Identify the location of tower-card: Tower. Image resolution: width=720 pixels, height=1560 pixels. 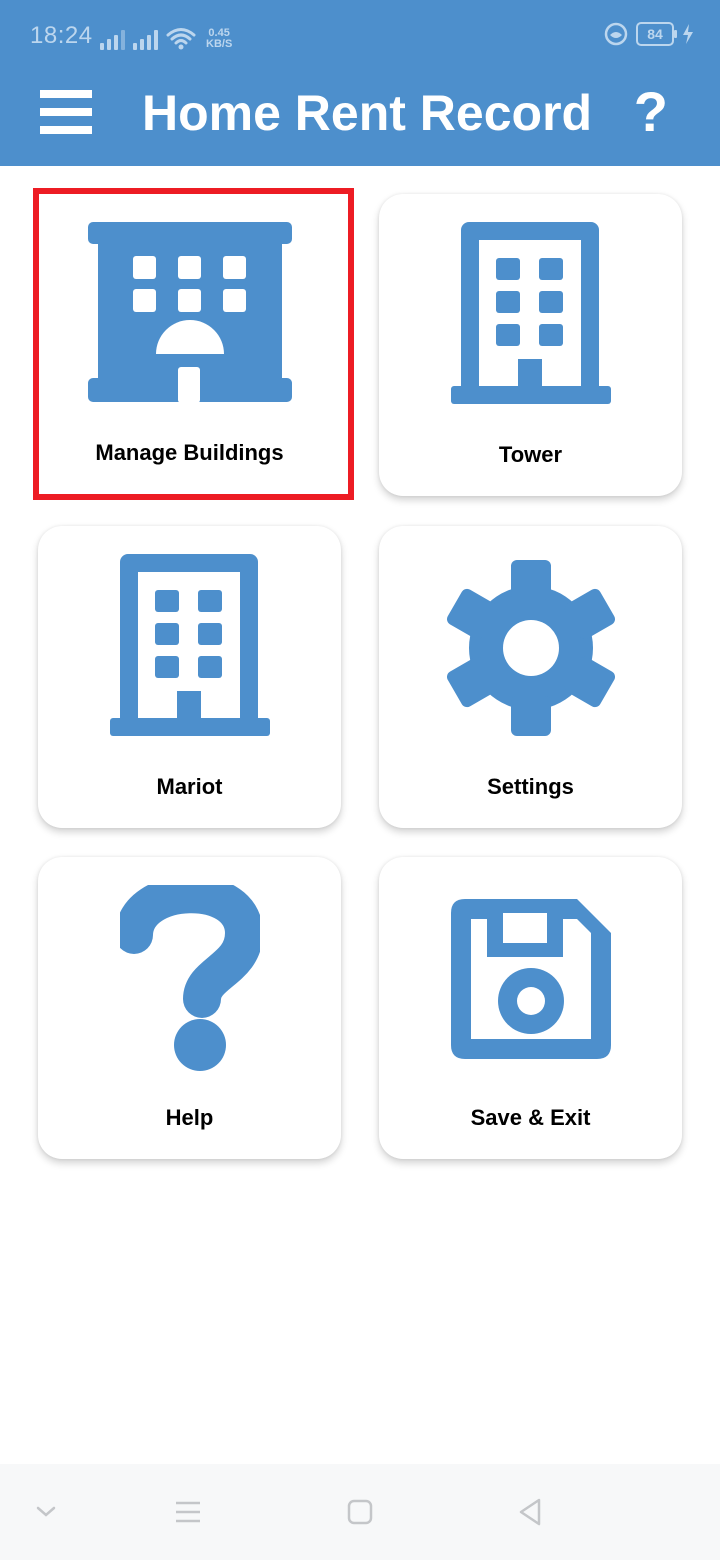
(530, 345).